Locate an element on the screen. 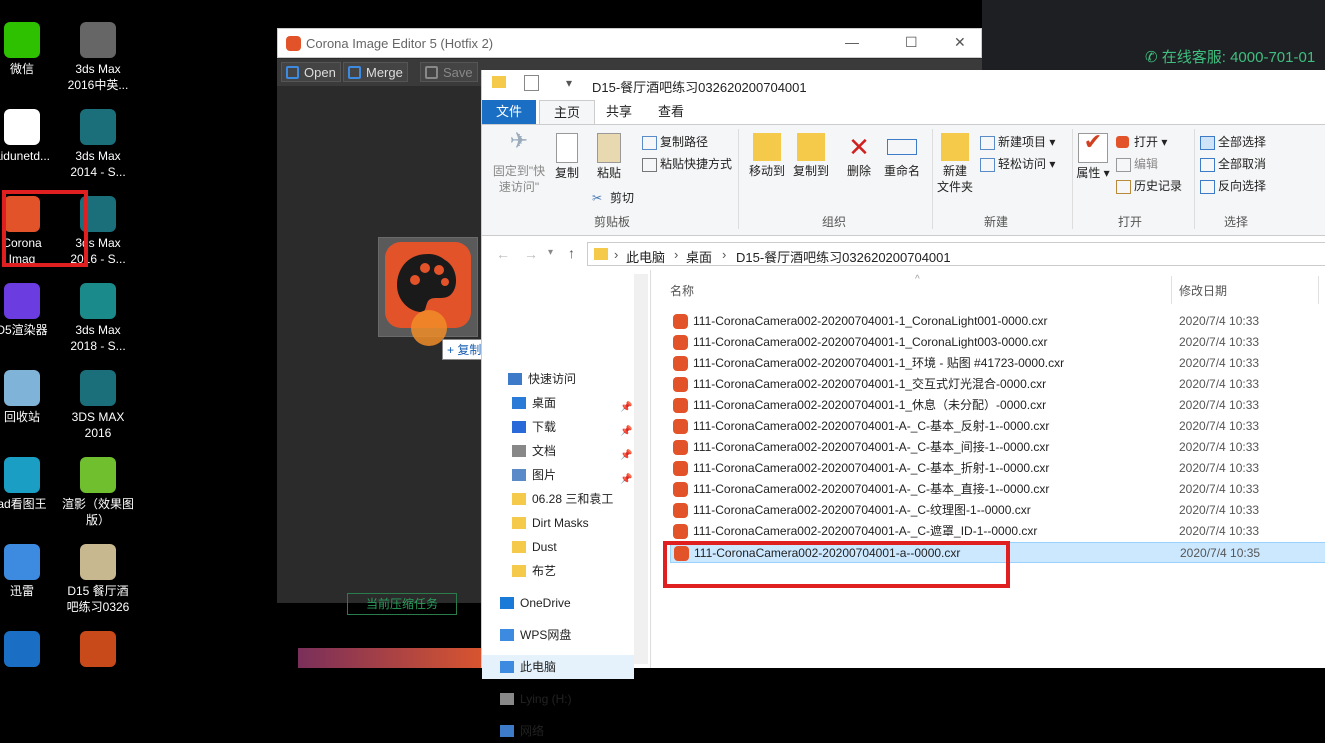 This screenshot has width=1325, height=743. nav-item: 下载 📌 is located at coordinates (557, 427).